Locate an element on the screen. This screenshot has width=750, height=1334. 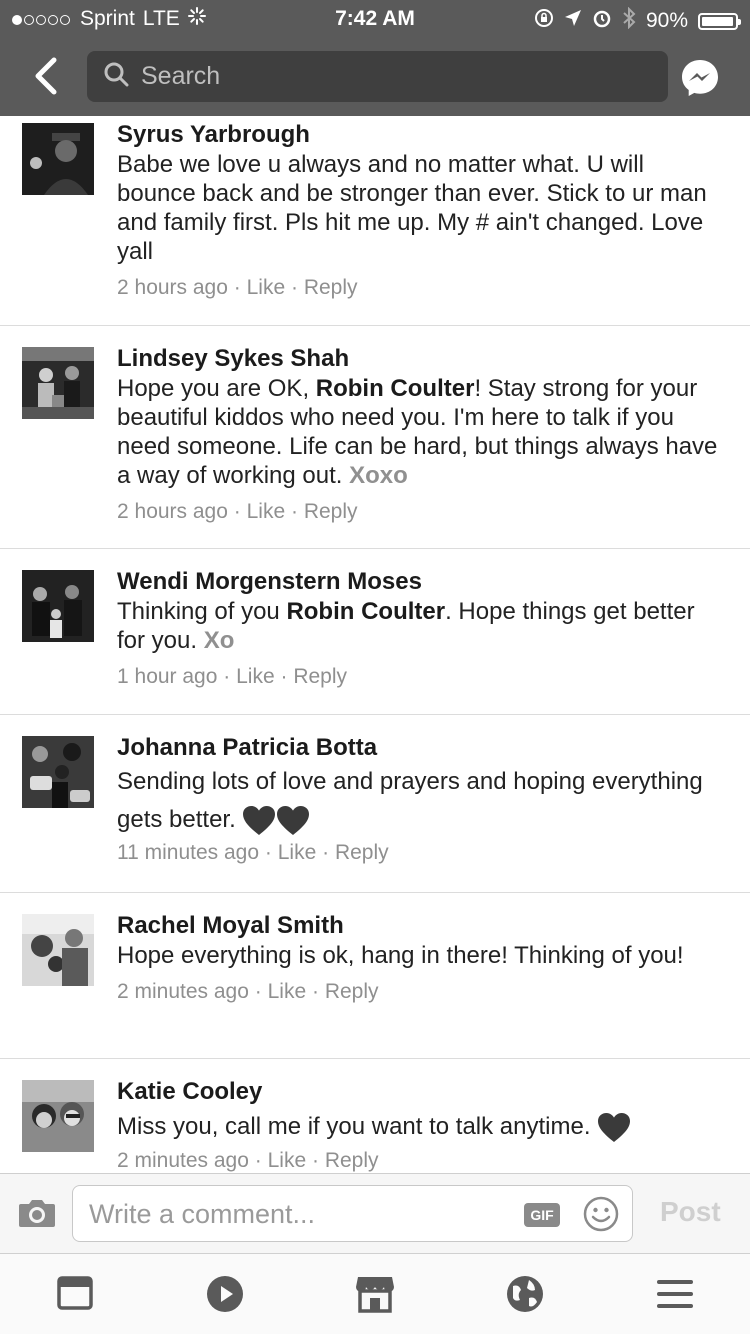
nav-bar: Search is located at coordinates (375, 77).